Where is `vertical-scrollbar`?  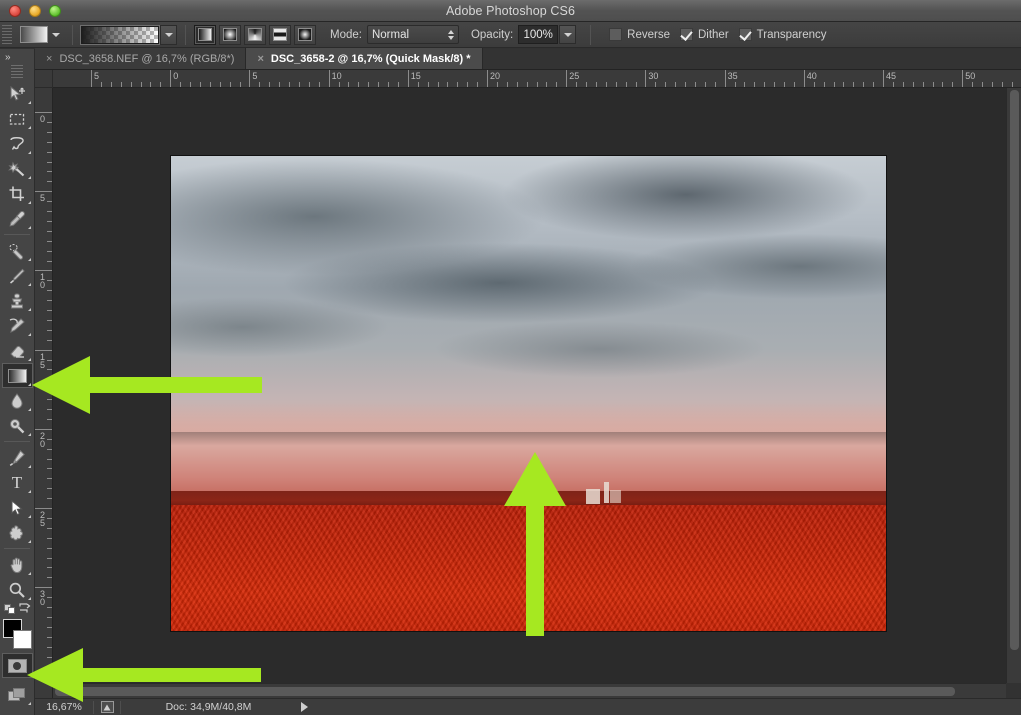 vertical-scrollbar is located at coordinates (1013, 385).